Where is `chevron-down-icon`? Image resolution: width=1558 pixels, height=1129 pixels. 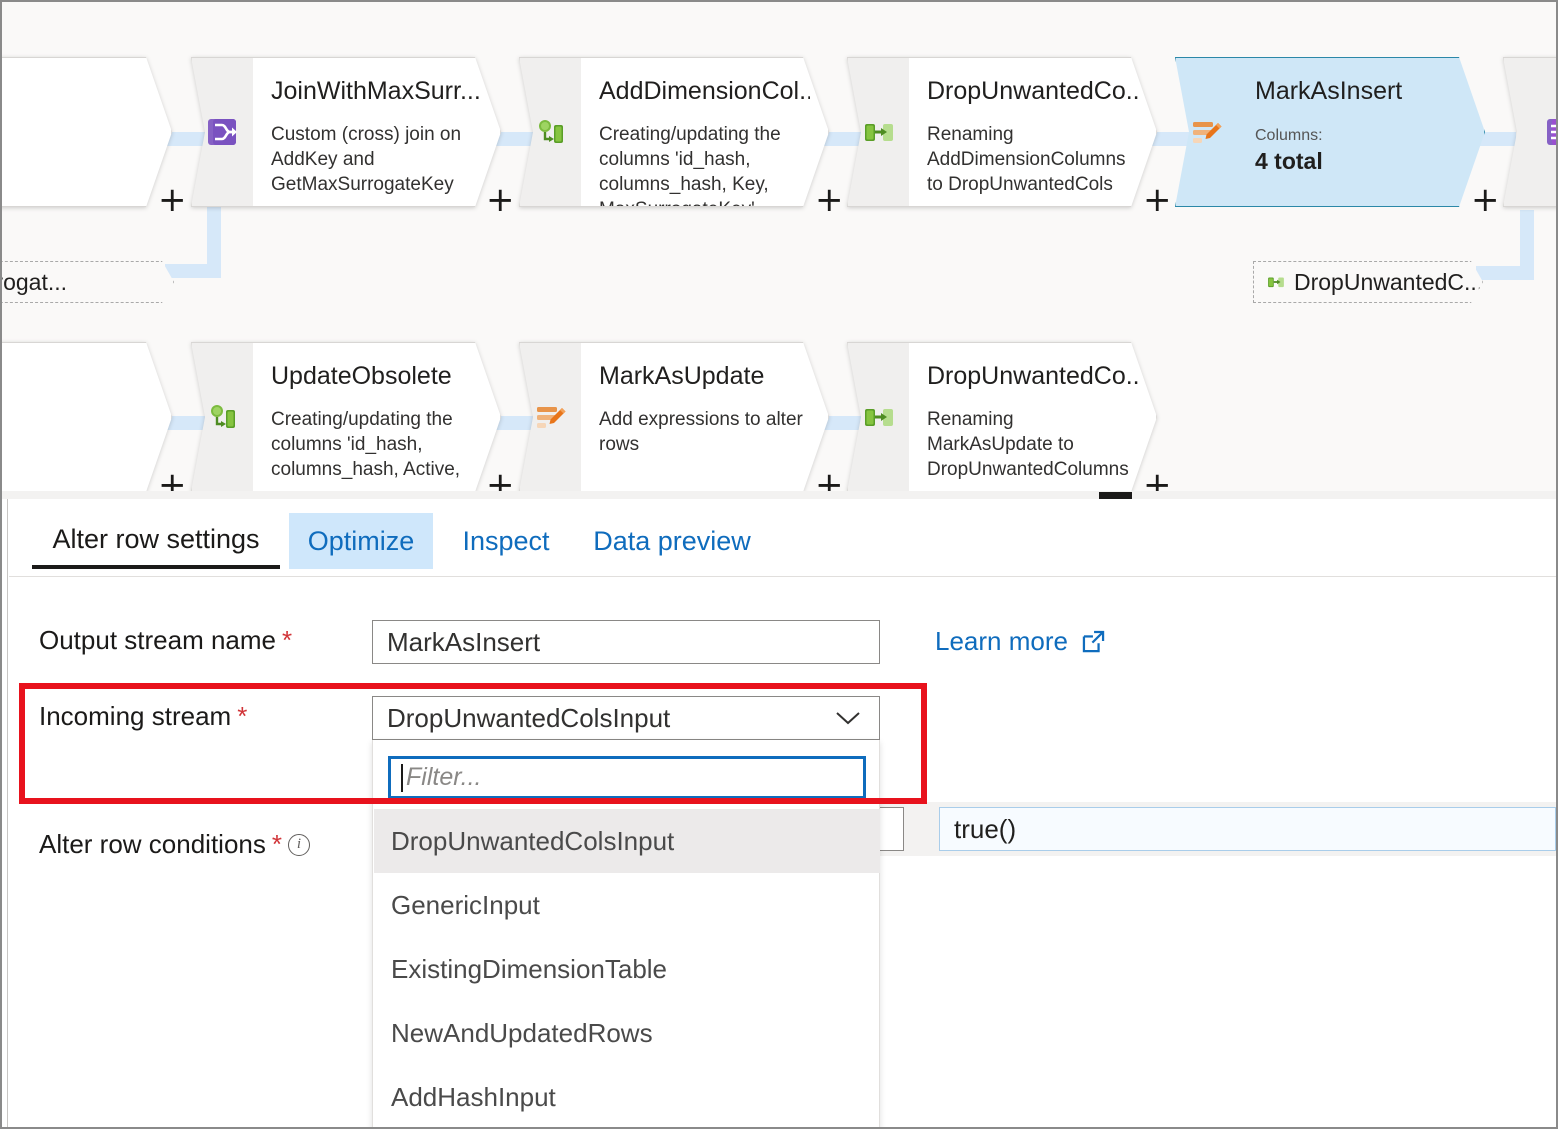 chevron-down-icon is located at coordinates (848, 718).